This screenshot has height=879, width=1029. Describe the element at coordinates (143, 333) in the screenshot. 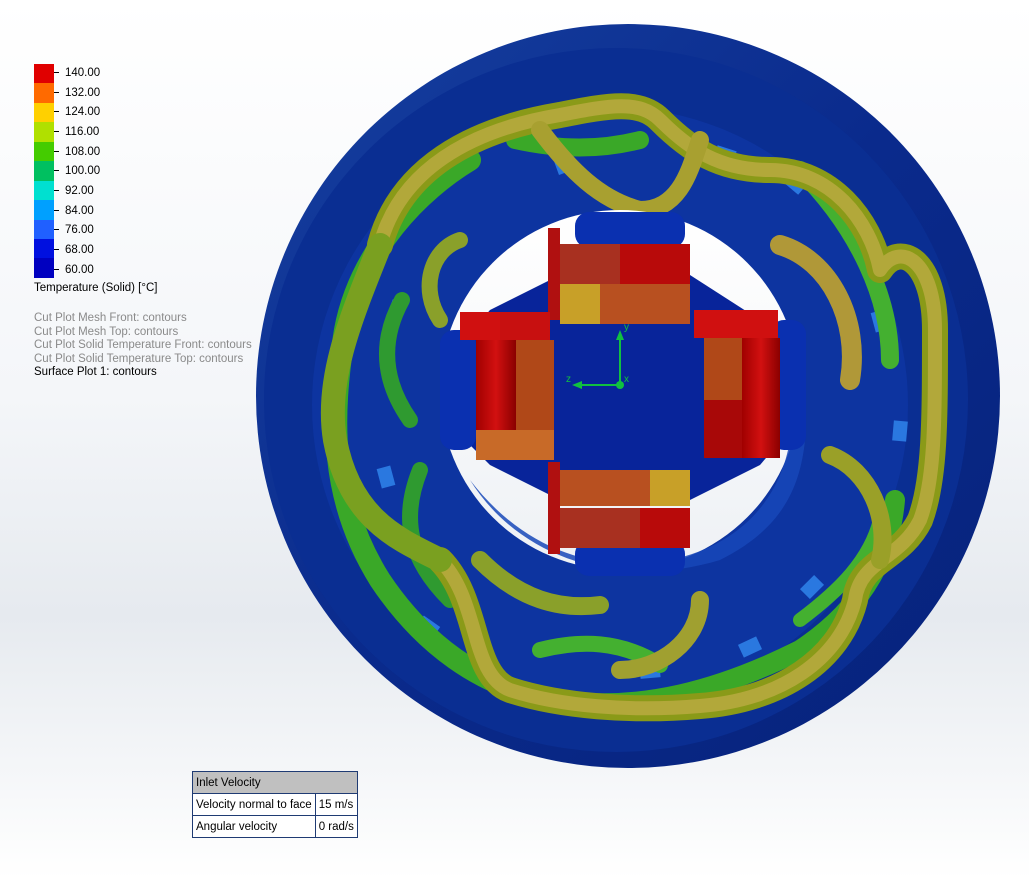

I see `plot-item: Cut Plot Mesh Top: contours` at that location.